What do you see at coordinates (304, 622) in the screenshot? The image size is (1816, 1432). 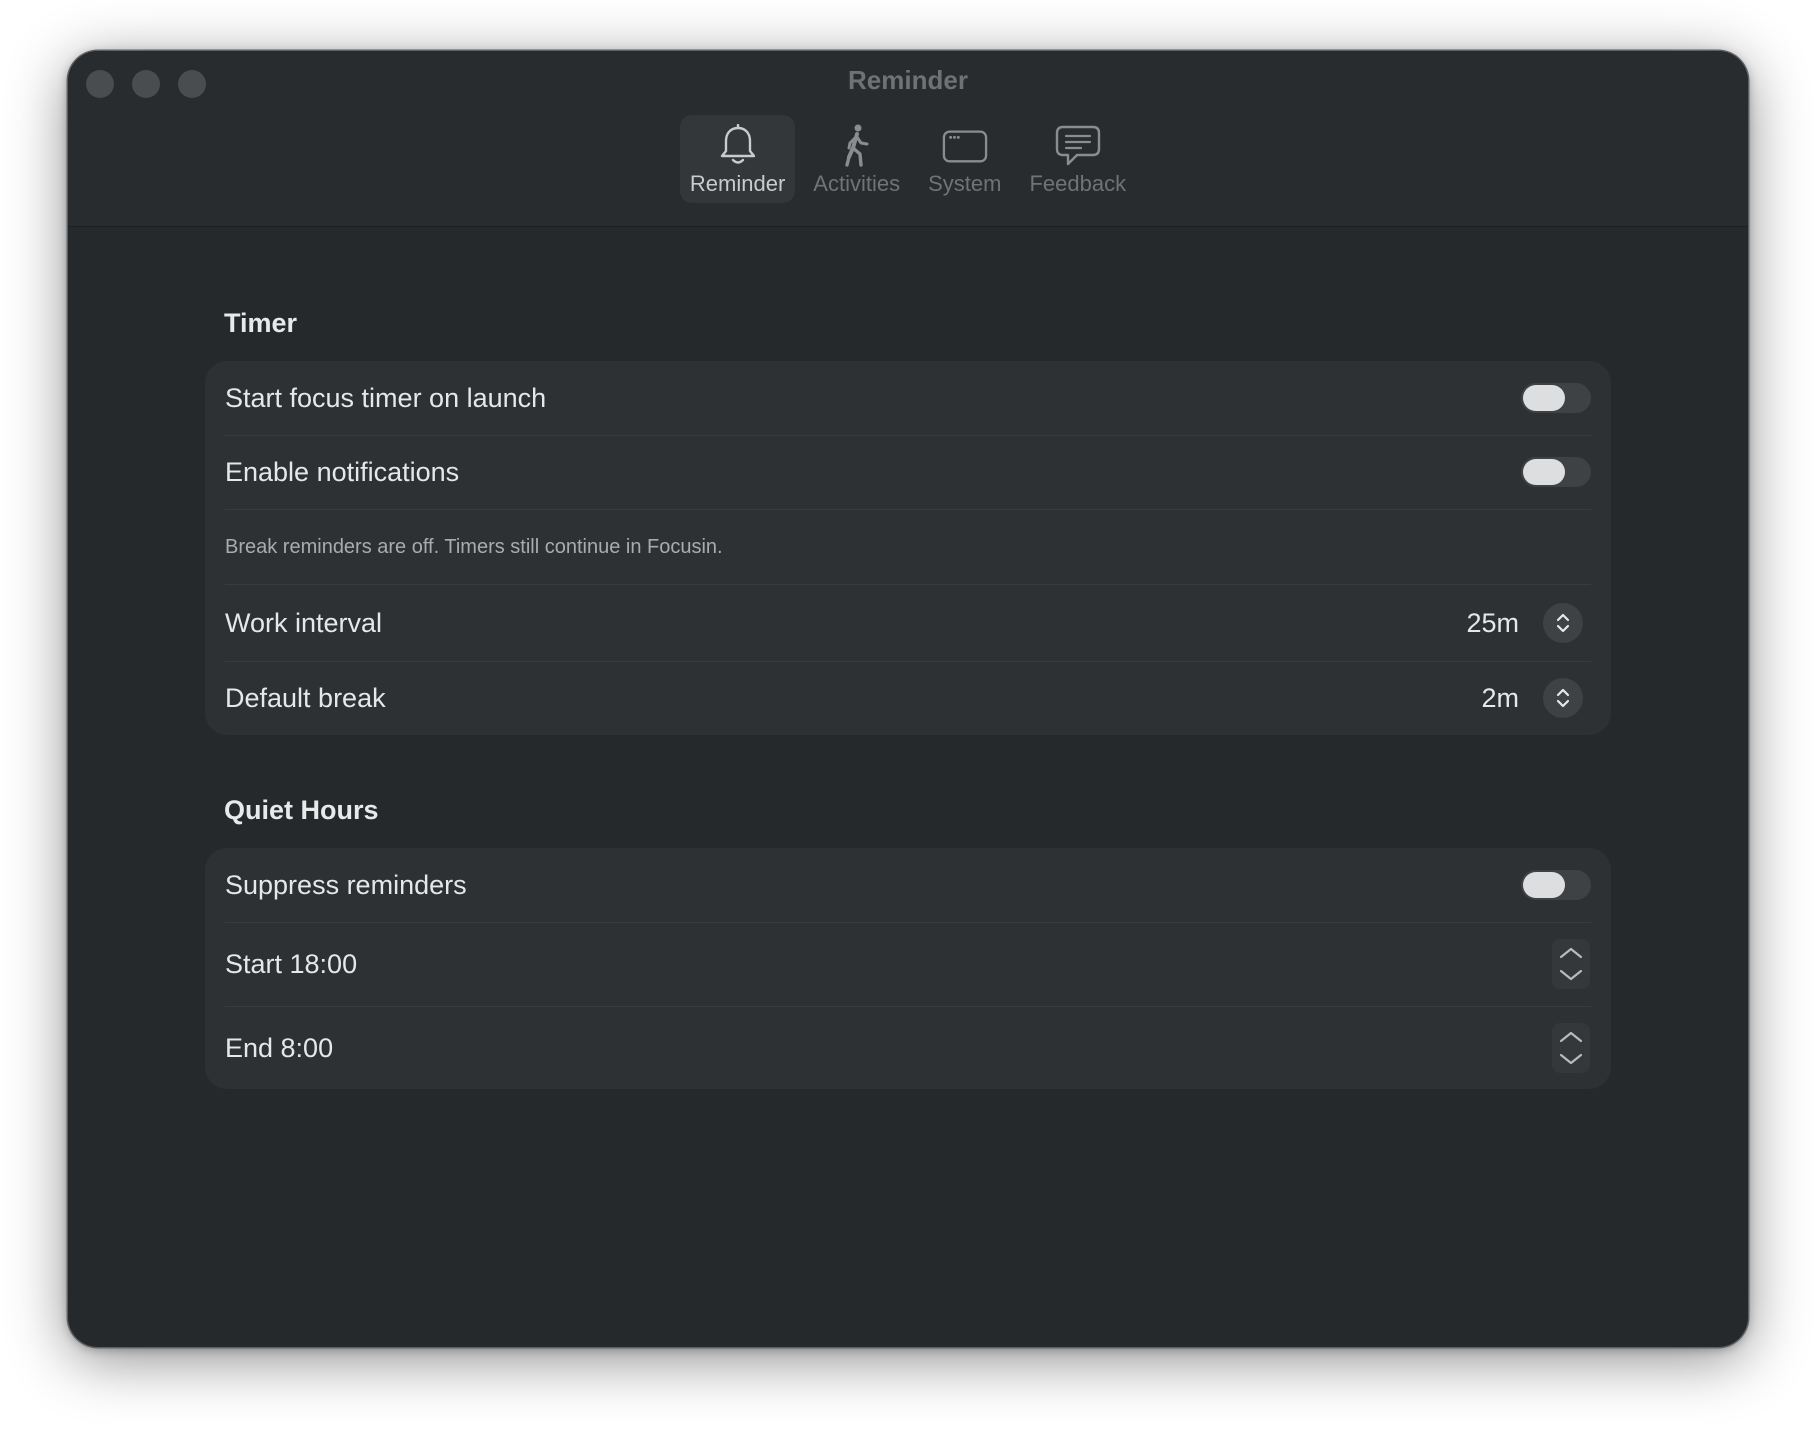 I see `work-interval-label: Work interval` at bounding box center [304, 622].